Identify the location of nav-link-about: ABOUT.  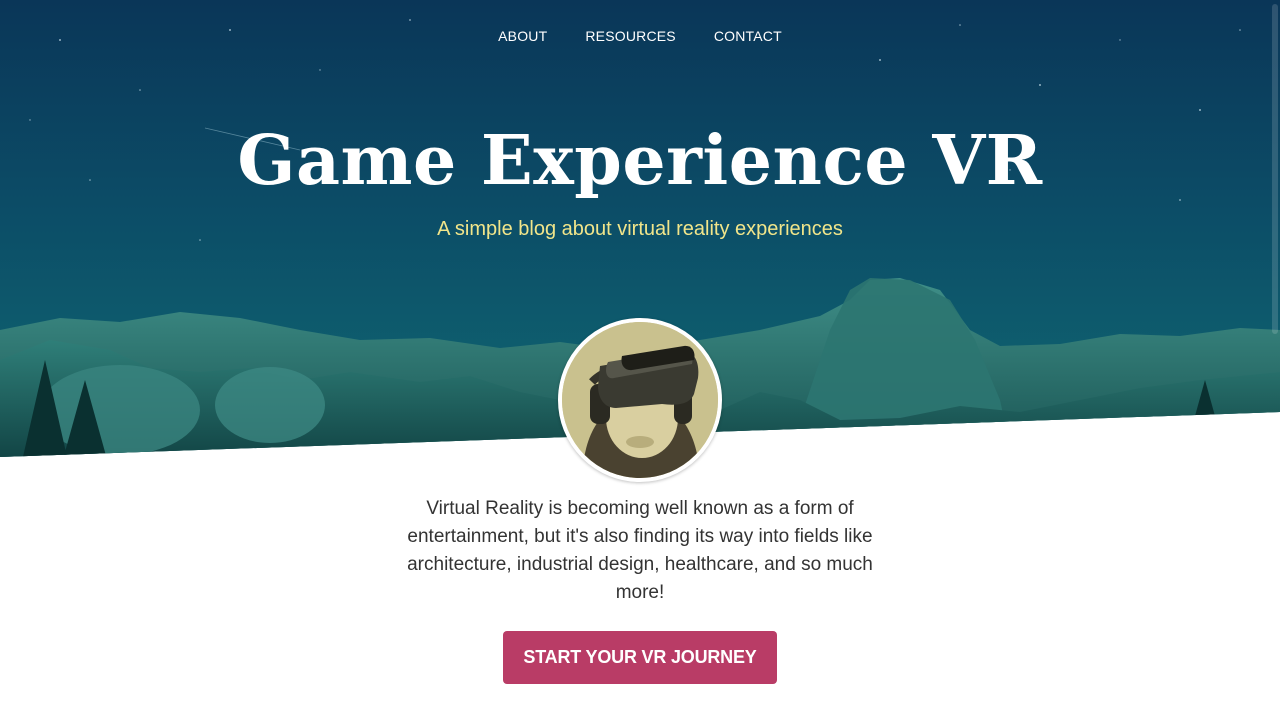
(522, 36).